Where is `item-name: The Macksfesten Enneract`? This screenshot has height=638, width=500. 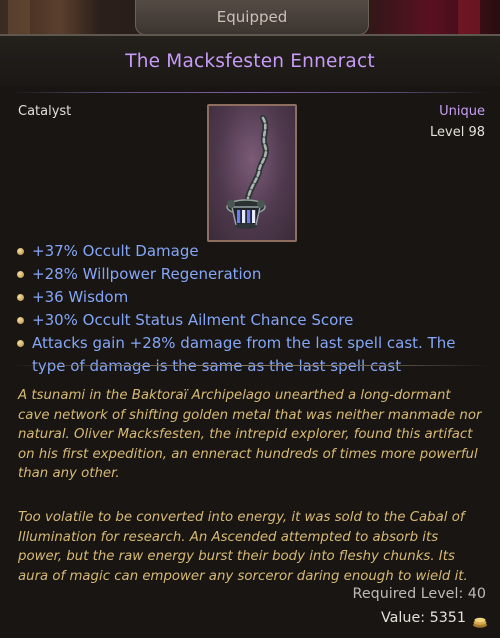
item-name: The Macksfesten Enneract is located at coordinates (250, 61).